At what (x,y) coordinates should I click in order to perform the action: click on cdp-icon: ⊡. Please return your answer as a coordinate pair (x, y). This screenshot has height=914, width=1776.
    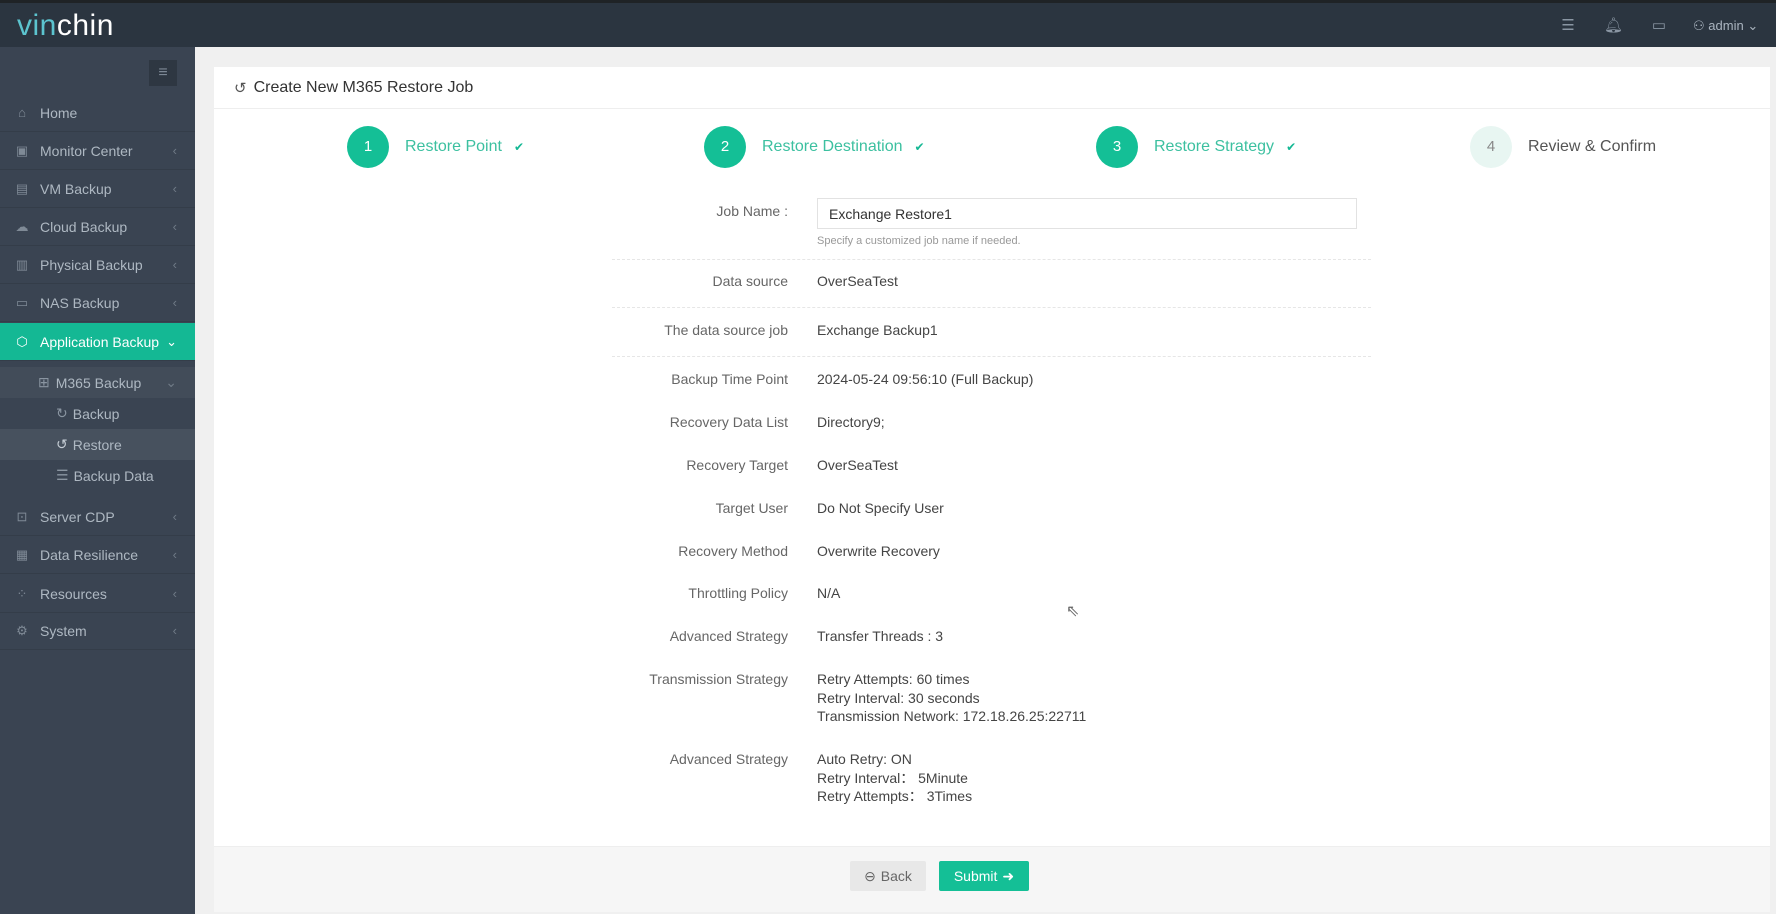
    Looking at the image, I should click on (22, 516).